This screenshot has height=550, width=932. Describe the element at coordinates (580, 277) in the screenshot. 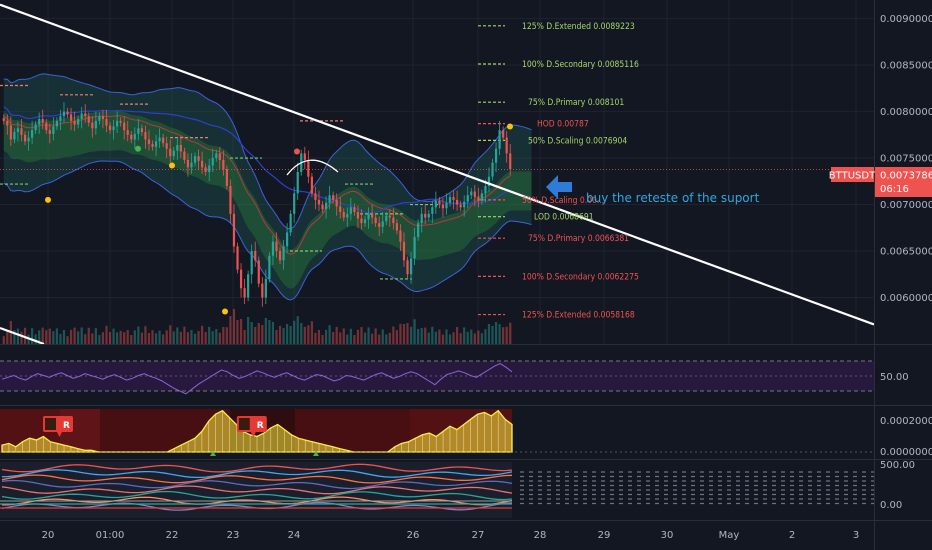

I see `level-label: 100% D.Secondary 0.0062275` at that location.